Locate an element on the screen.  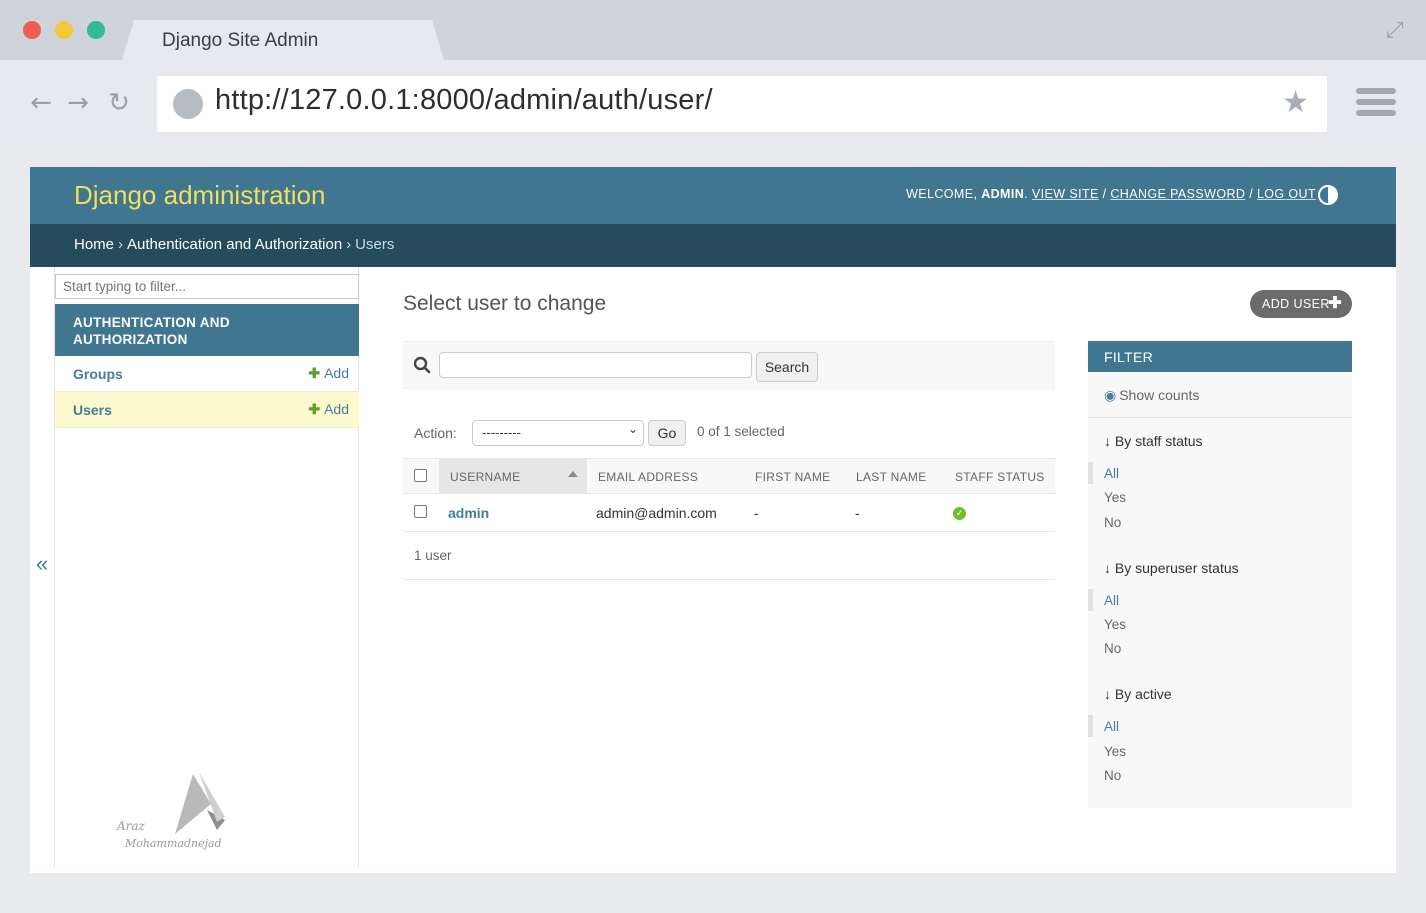
view-site-link: VIEW SITE is located at coordinates (1065, 194).